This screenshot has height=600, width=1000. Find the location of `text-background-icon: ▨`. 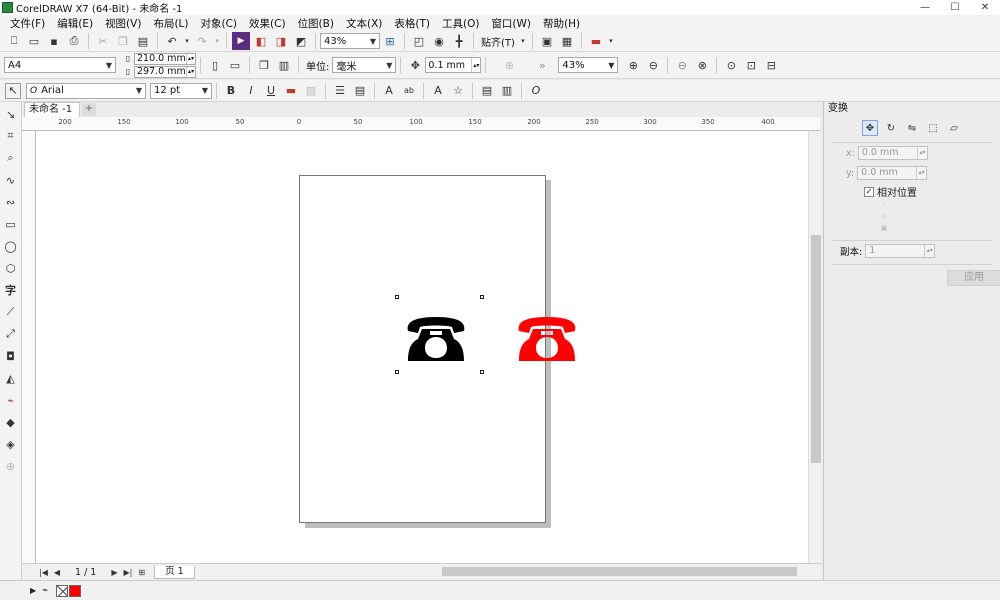

text-background-icon: ▨ is located at coordinates (311, 91).